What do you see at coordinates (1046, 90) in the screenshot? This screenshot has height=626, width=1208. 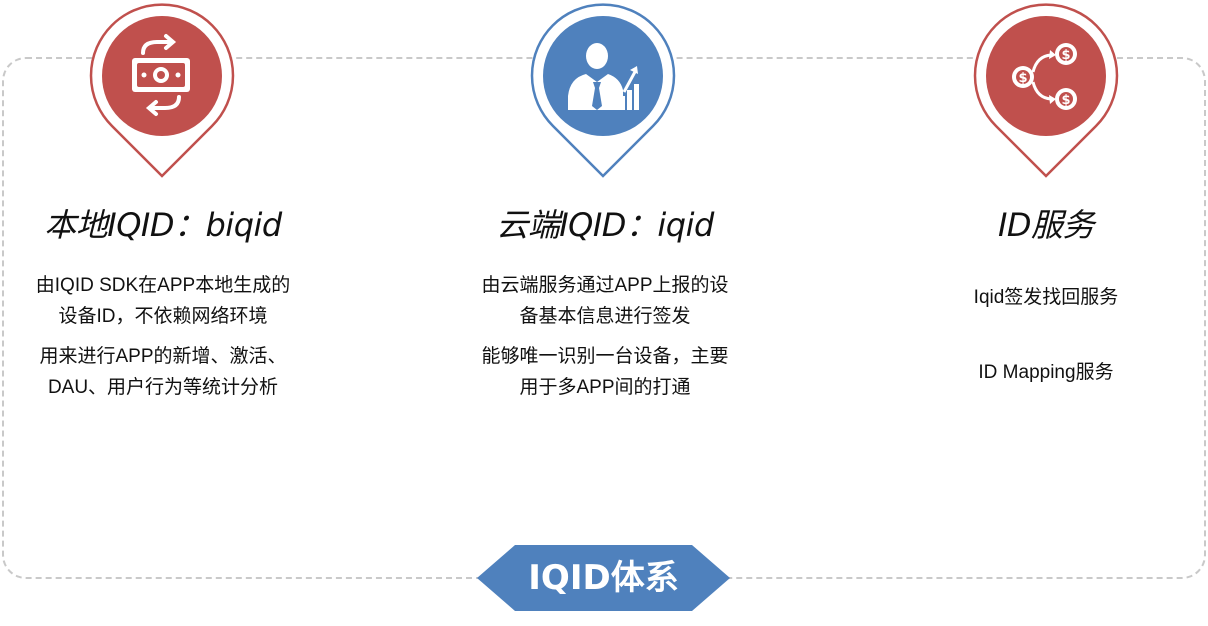 I see `pin-marker-id-service: $ $ $` at bounding box center [1046, 90].